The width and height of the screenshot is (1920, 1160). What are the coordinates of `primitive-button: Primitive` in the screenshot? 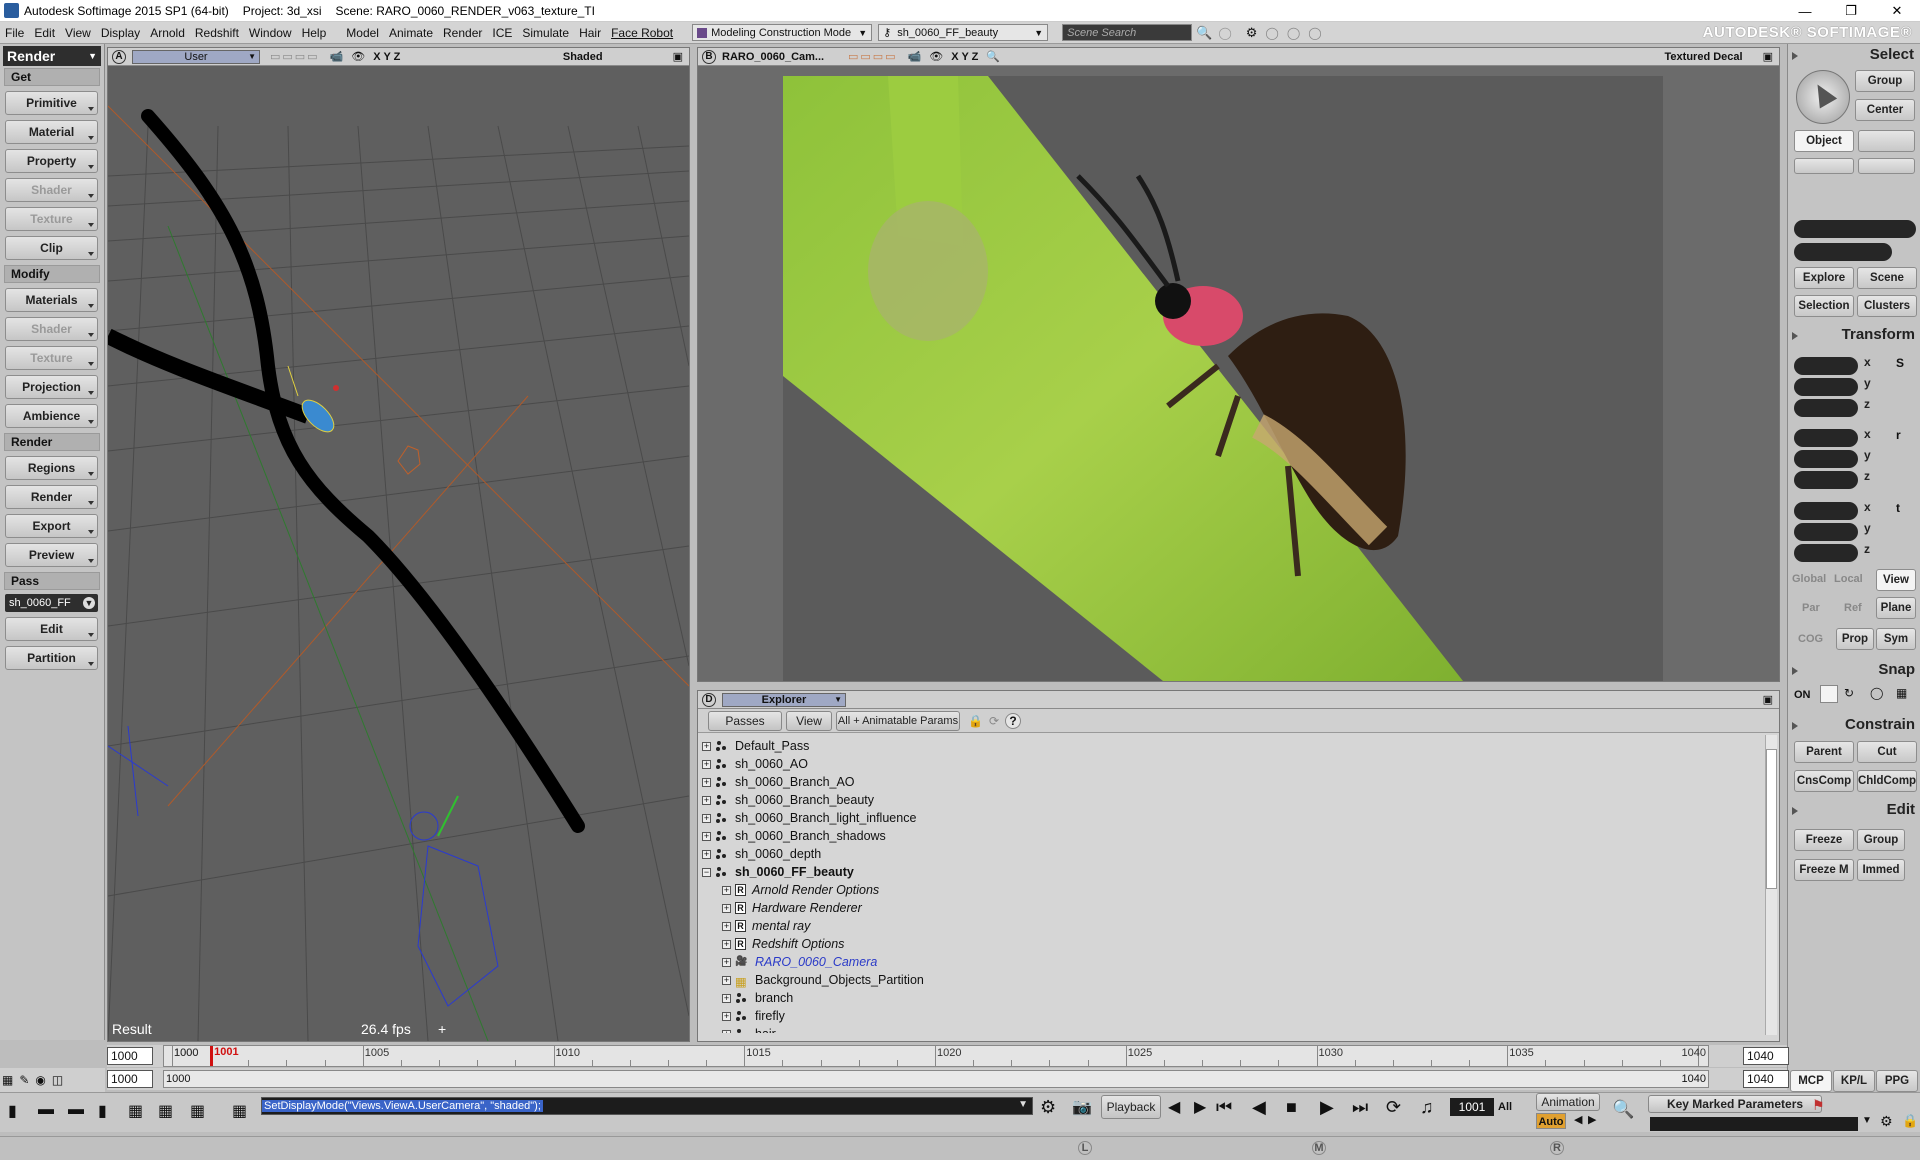 It's located at (51, 103).